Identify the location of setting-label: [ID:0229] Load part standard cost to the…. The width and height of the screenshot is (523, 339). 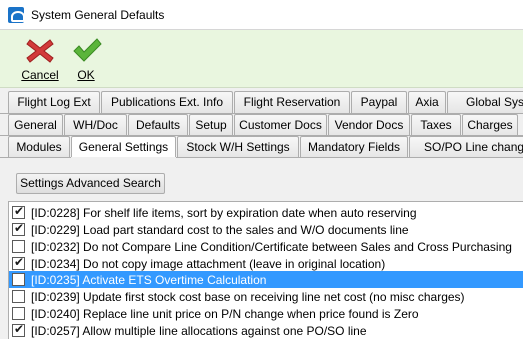
(220, 229).